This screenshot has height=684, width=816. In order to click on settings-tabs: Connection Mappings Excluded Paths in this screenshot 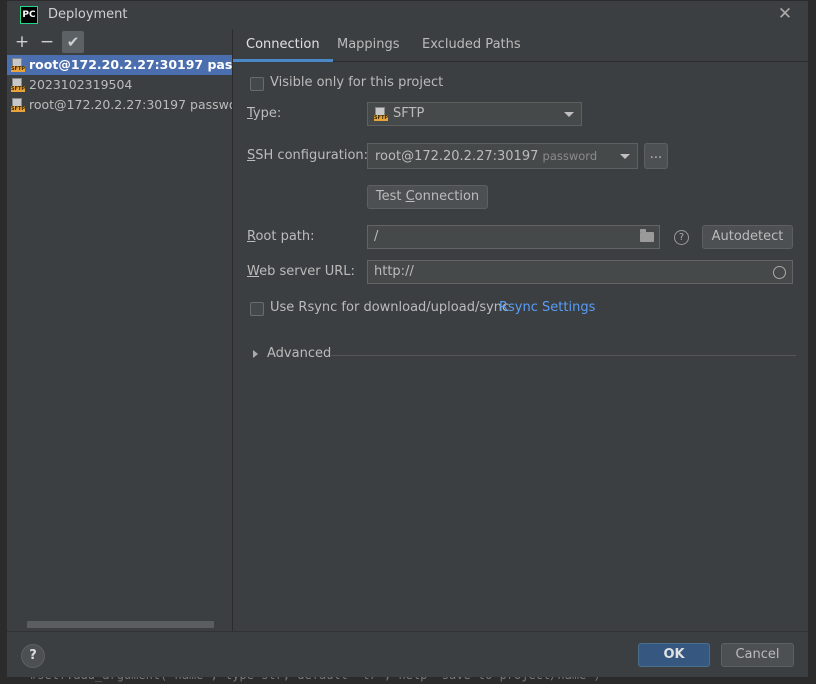, I will do `click(521, 45)`.